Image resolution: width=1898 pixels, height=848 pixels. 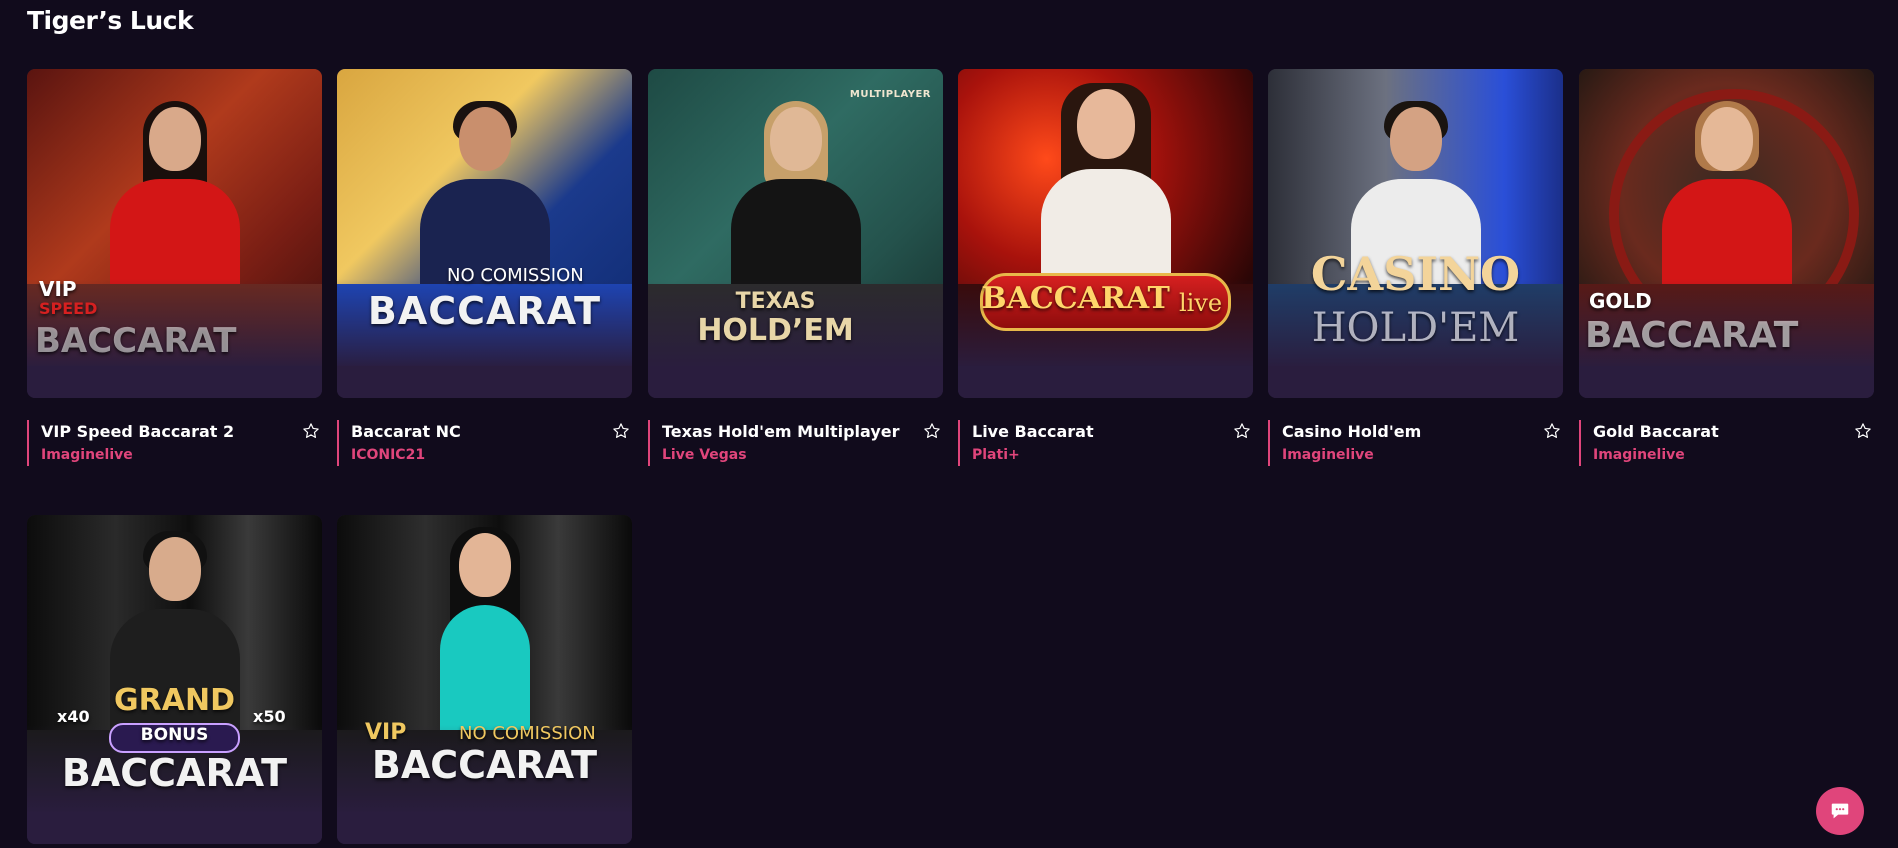 I want to click on dealer-figure, so click(x=485, y=641).